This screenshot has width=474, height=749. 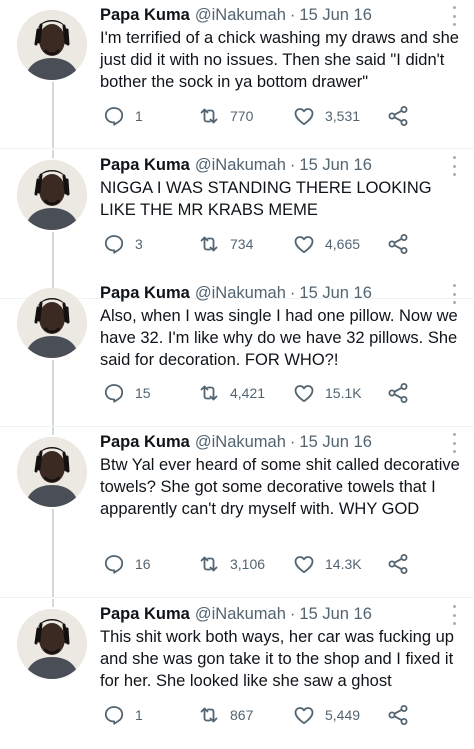 I want to click on like-button: 14.3K, so click(x=339, y=564).